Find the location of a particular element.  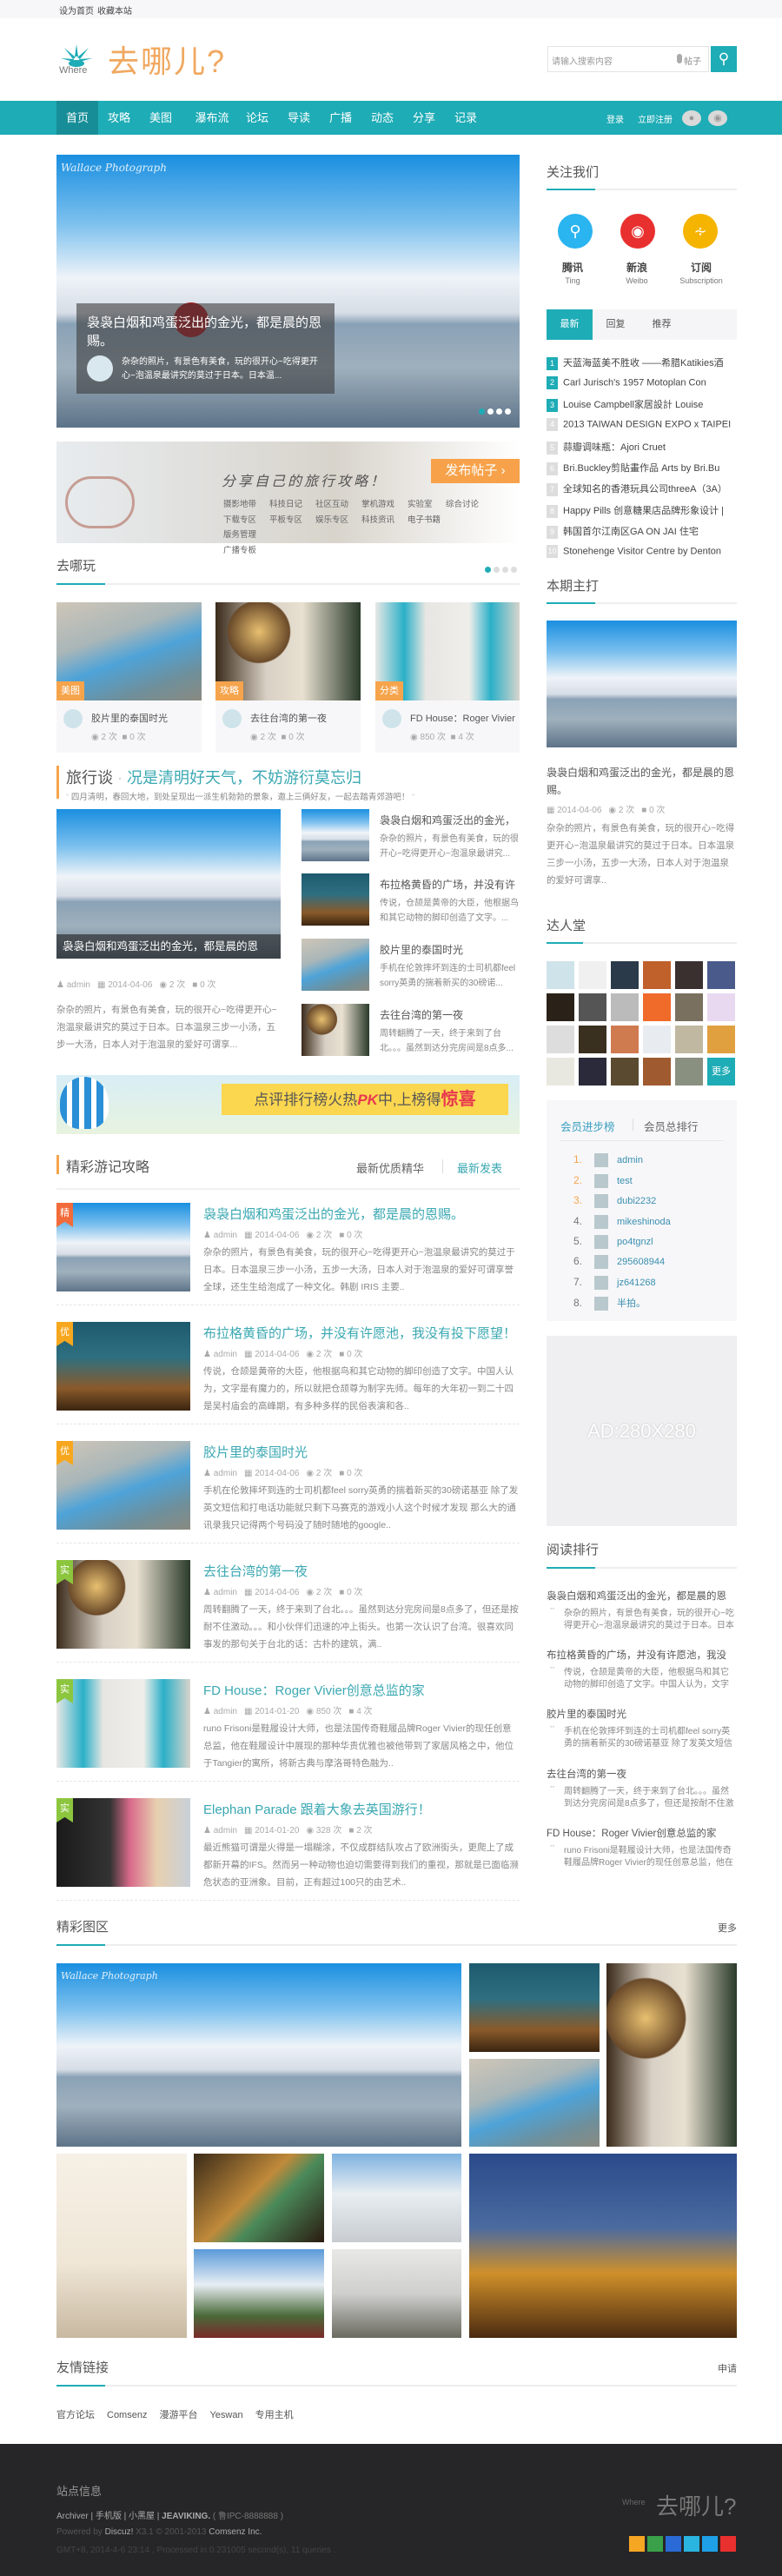

category-link: 平板专区 is located at coordinates (292, 520).